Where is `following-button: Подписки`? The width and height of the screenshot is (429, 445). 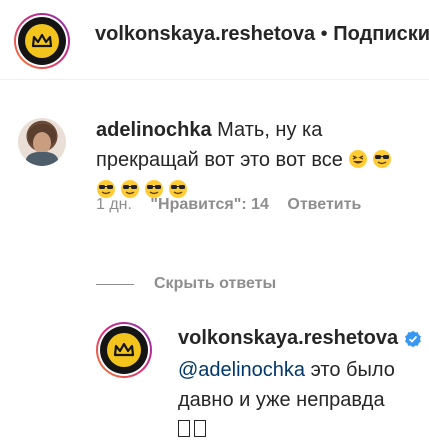
following-button: Подписки is located at coordinates (381, 34).